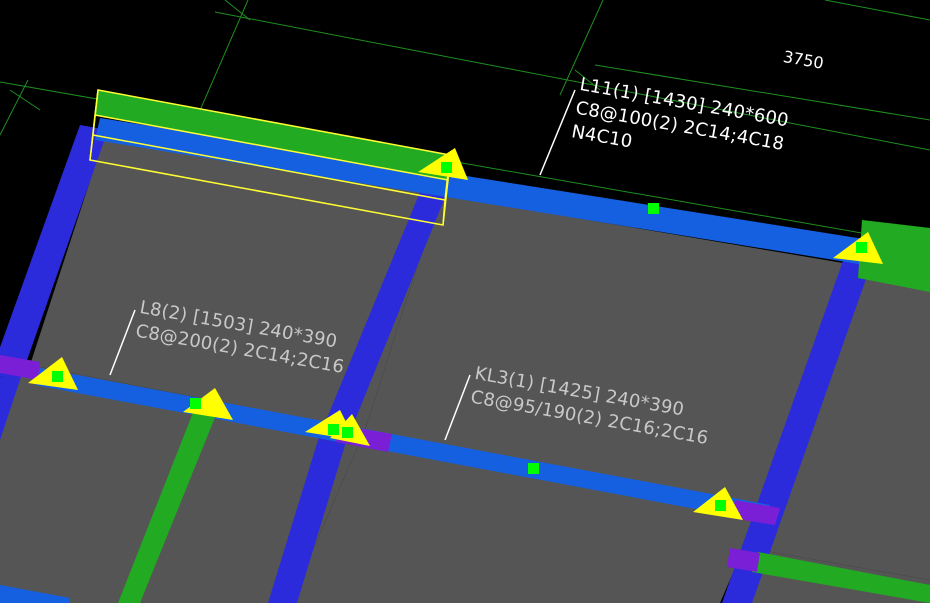 This screenshot has height=603, width=930. I want to click on leader-l11, so click(557, 132).